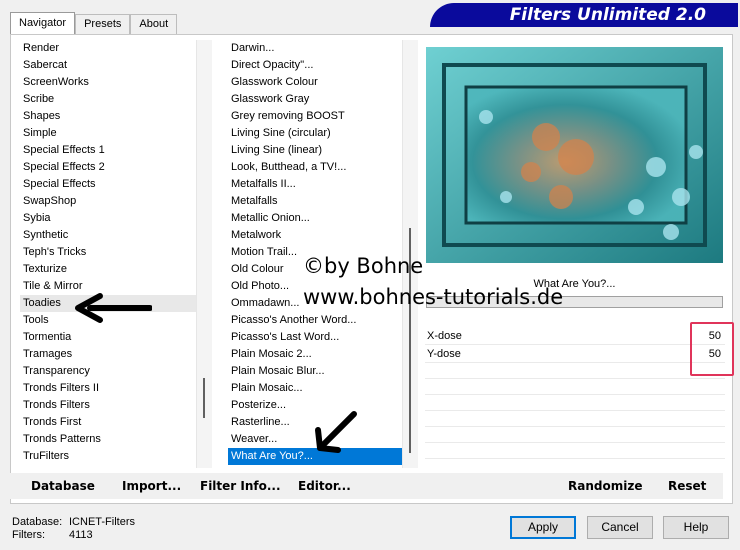 This screenshot has width=740, height=550. Describe the element at coordinates (108, 388) in the screenshot. I see `list-item: Tronds Filters II` at that location.